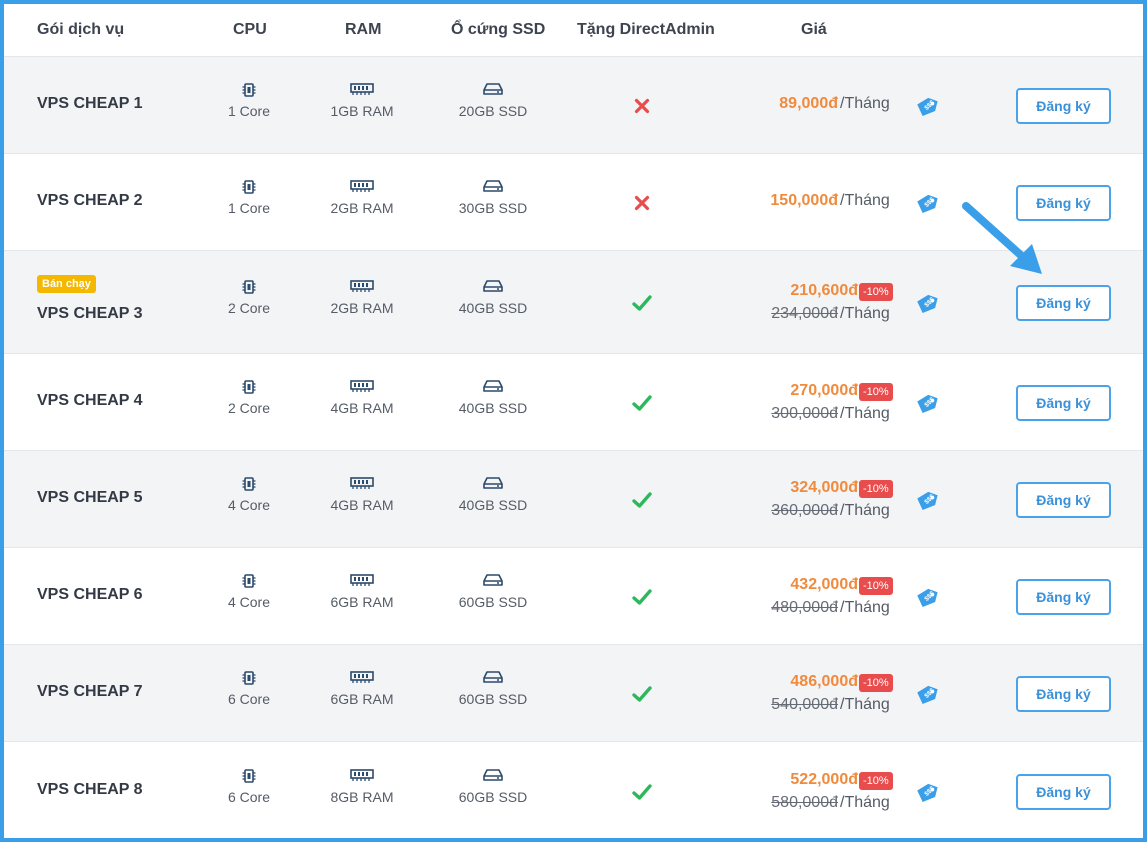 The image size is (1147, 842). Describe the element at coordinates (90, 200) in the screenshot. I see `package-name: VPS CHEAP 2` at that location.